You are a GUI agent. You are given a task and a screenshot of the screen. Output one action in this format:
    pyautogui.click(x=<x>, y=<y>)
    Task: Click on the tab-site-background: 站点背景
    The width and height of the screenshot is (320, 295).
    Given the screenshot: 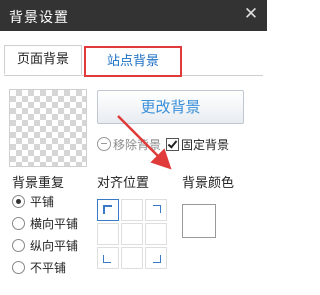 What is the action you would take?
    pyautogui.click(x=133, y=61)
    